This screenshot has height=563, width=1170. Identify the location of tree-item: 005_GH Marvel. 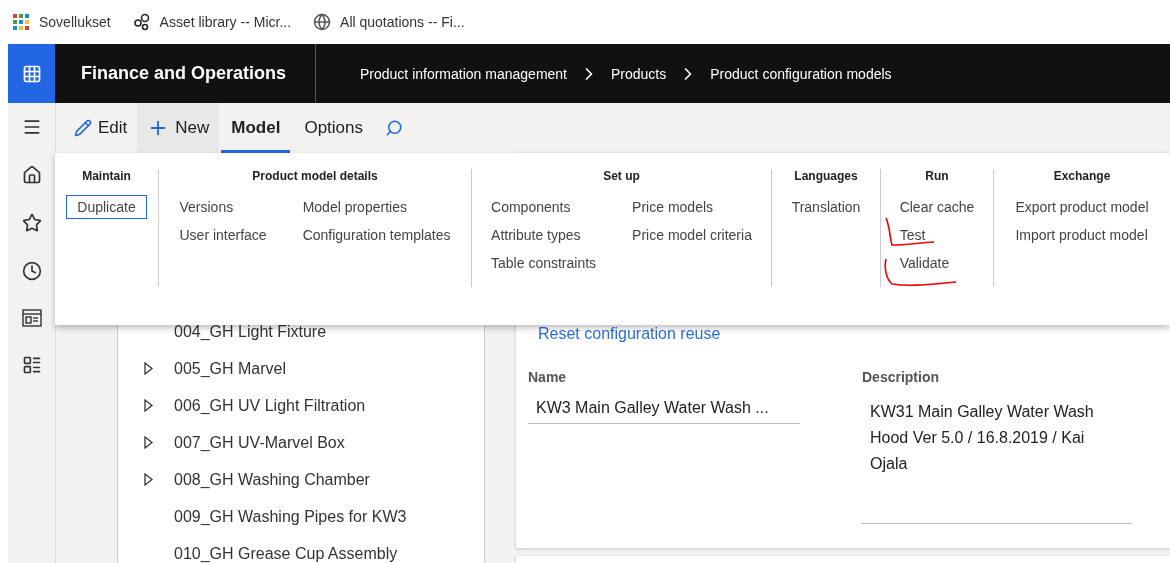
(230, 368).